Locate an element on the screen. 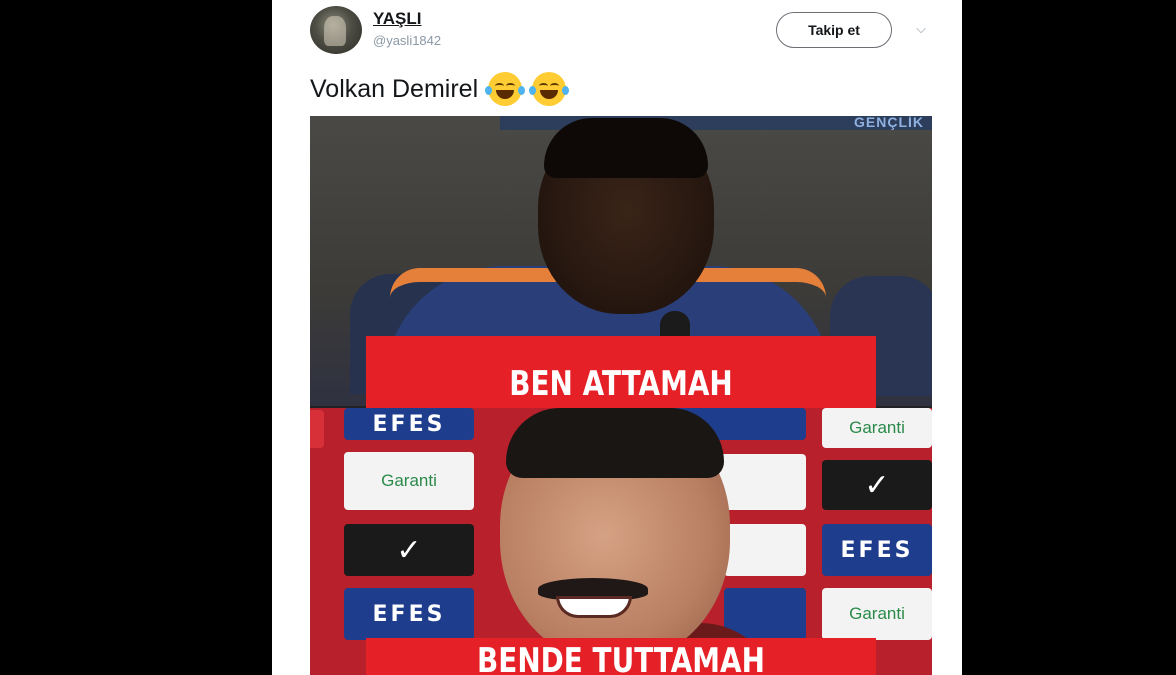 This screenshot has width=1176, height=675. meme-caption-top: BEN ATTAMAH is located at coordinates (621, 373).